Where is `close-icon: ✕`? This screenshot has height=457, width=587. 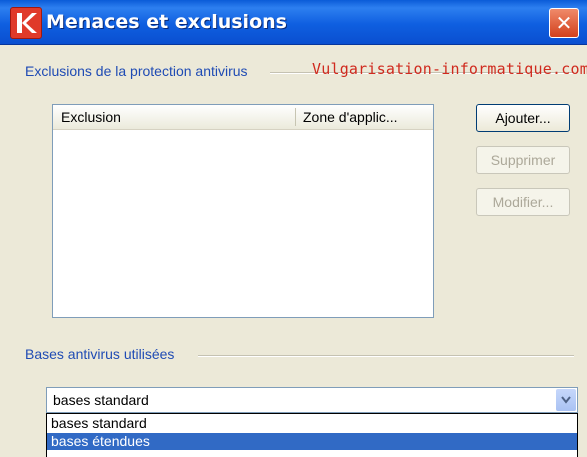 close-icon: ✕ is located at coordinates (564, 23).